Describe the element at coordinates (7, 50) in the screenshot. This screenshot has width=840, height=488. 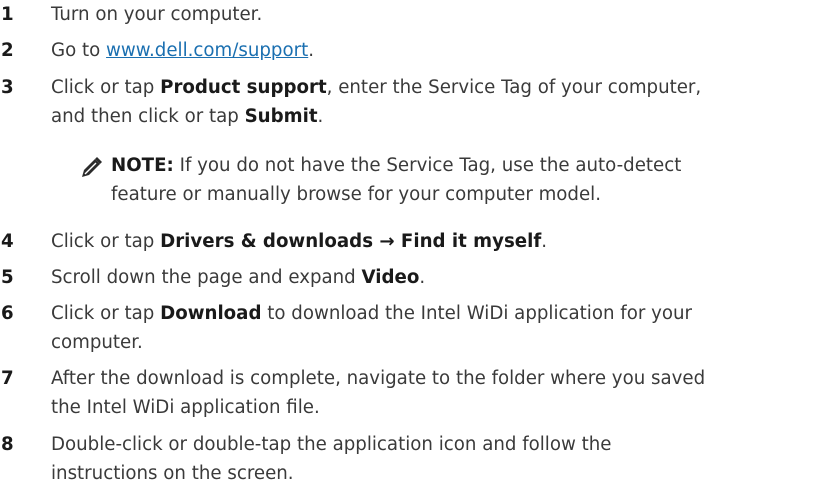
I see `step-number: 2` at that location.